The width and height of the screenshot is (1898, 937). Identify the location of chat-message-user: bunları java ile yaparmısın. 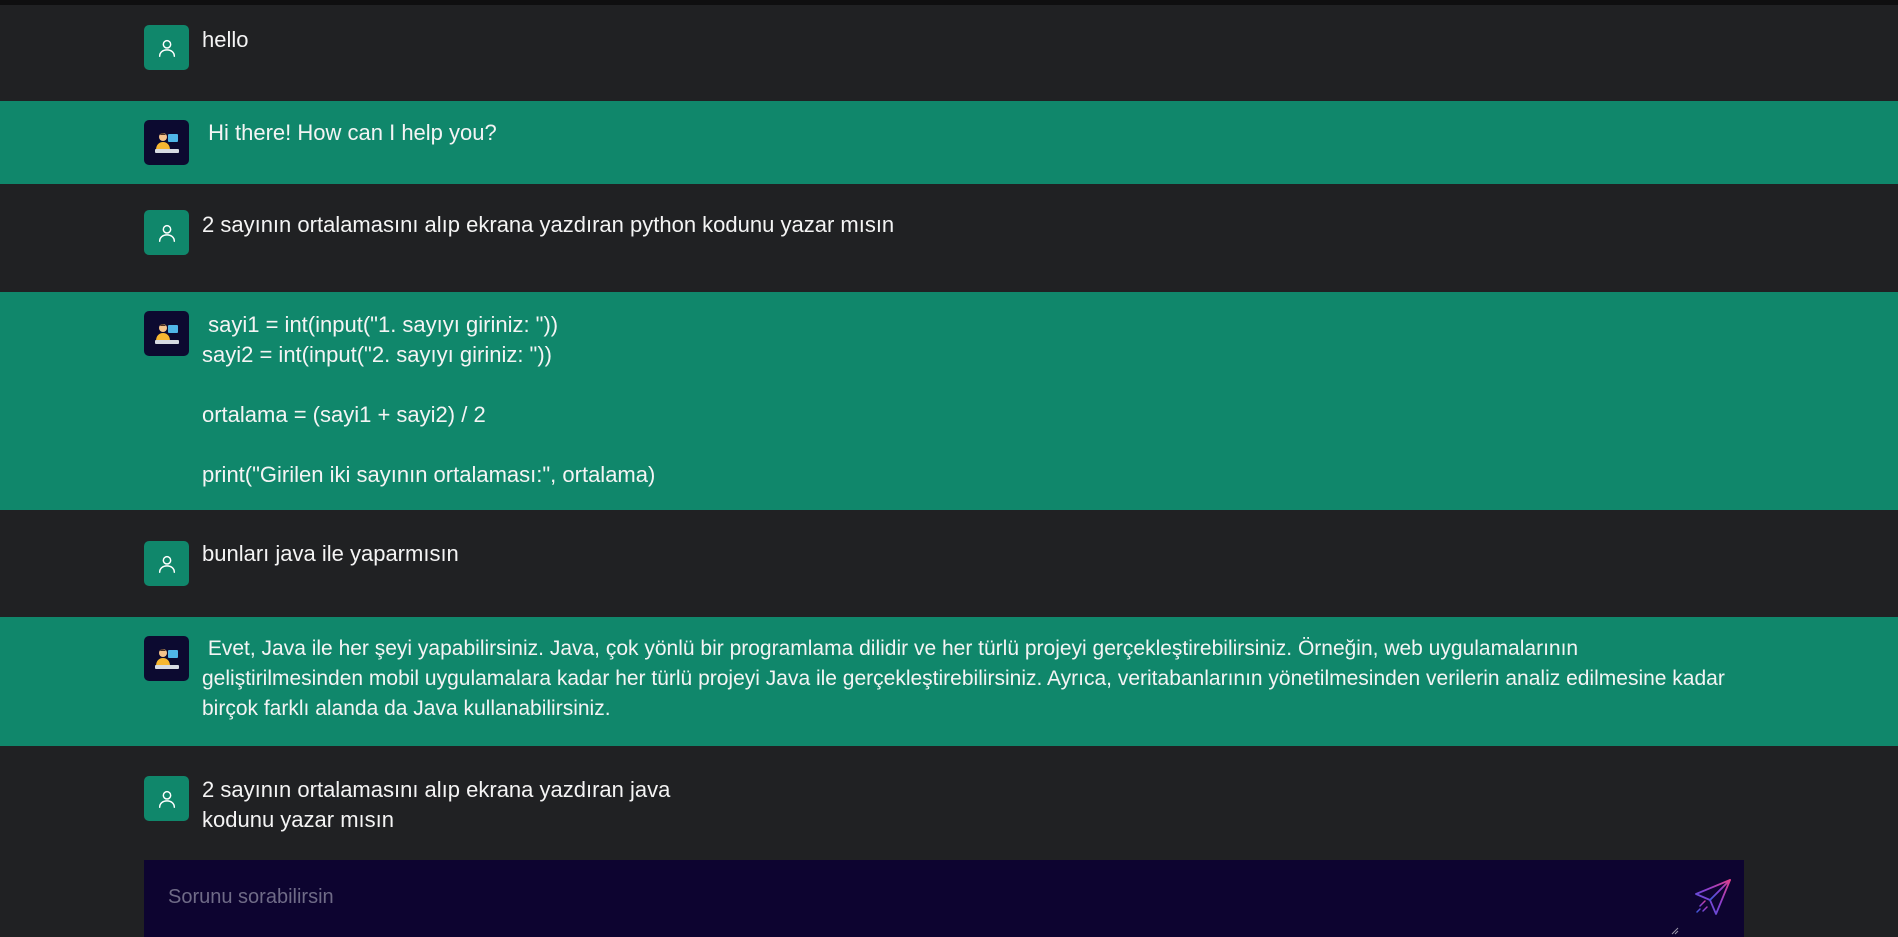
(949, 563).